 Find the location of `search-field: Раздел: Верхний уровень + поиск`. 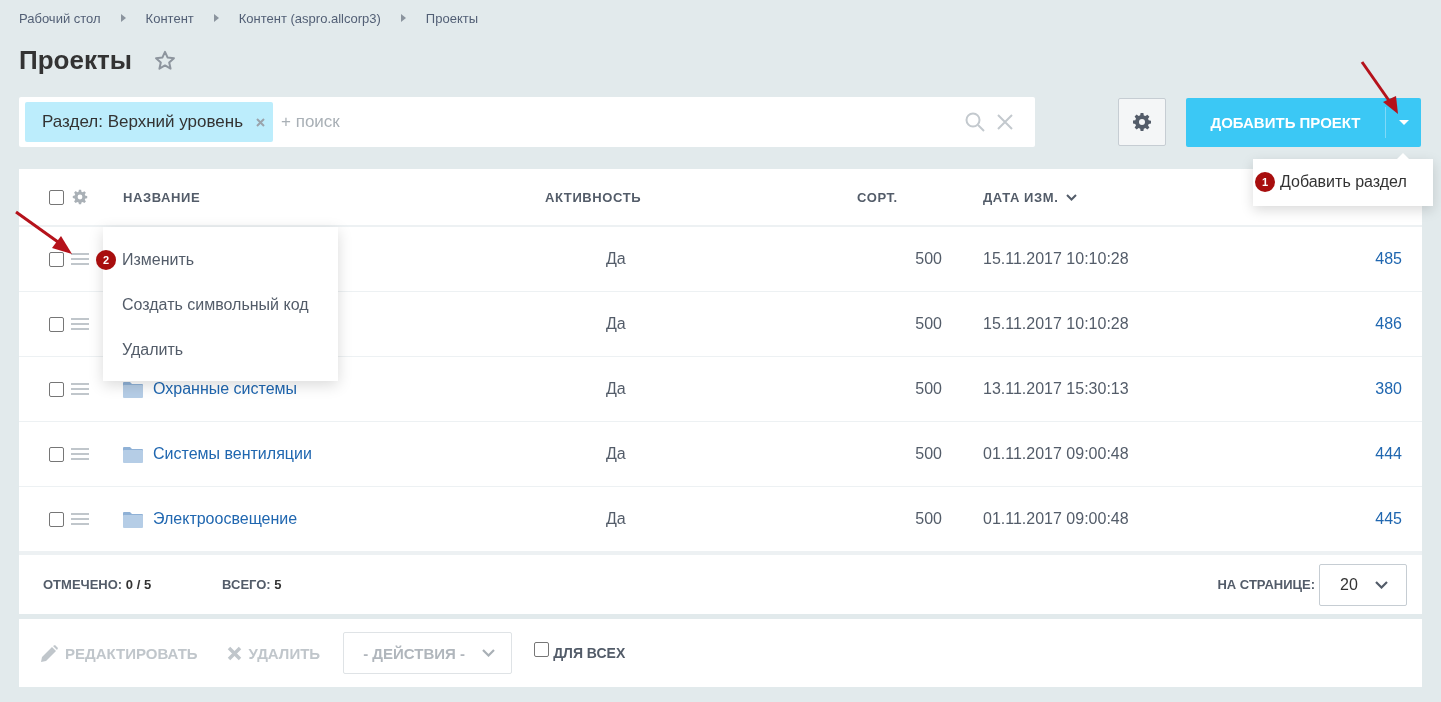

search-field: Раздел: Верхний уровень + поиск is located at coordinates (527, 122).